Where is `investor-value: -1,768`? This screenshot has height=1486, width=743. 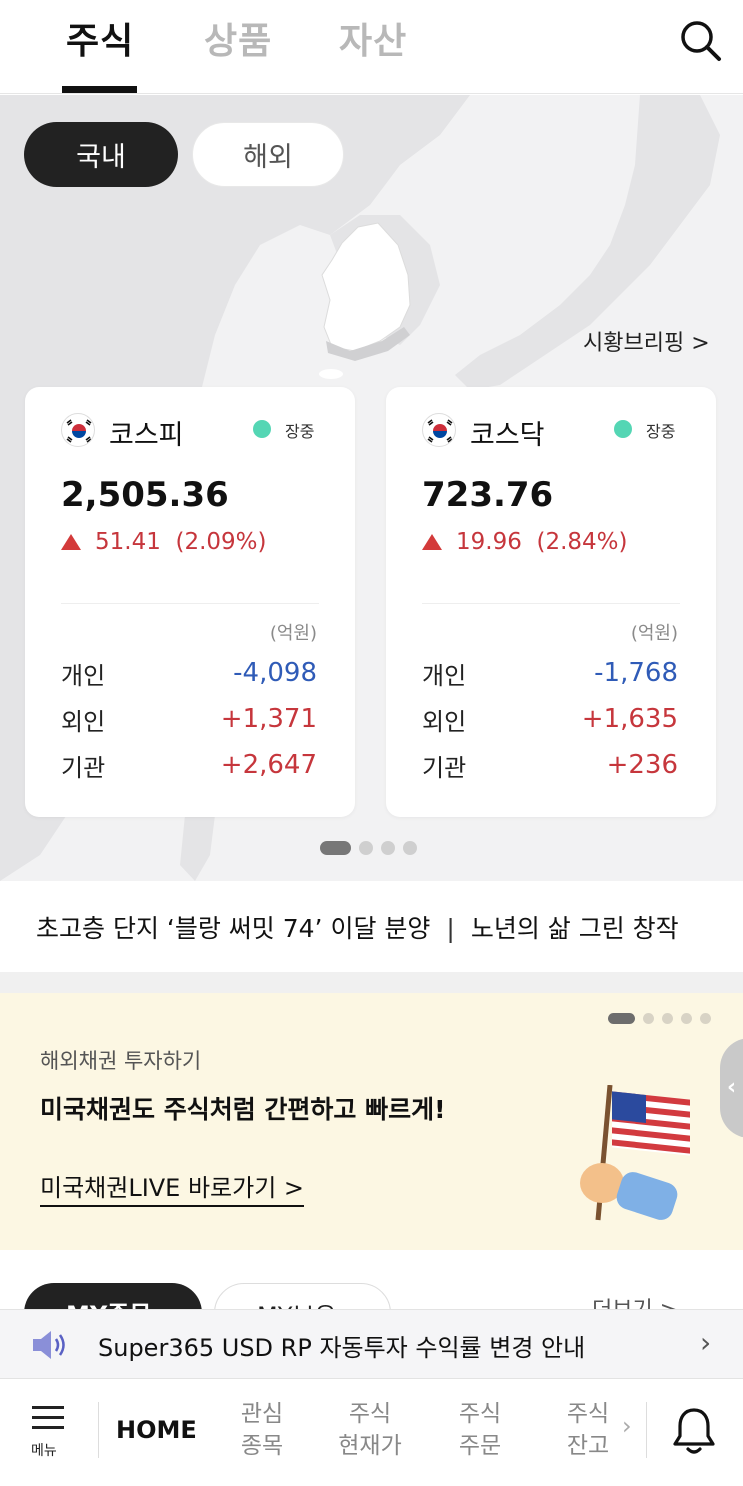
investor-value: -1,768 is located at coordinates (636, 673).